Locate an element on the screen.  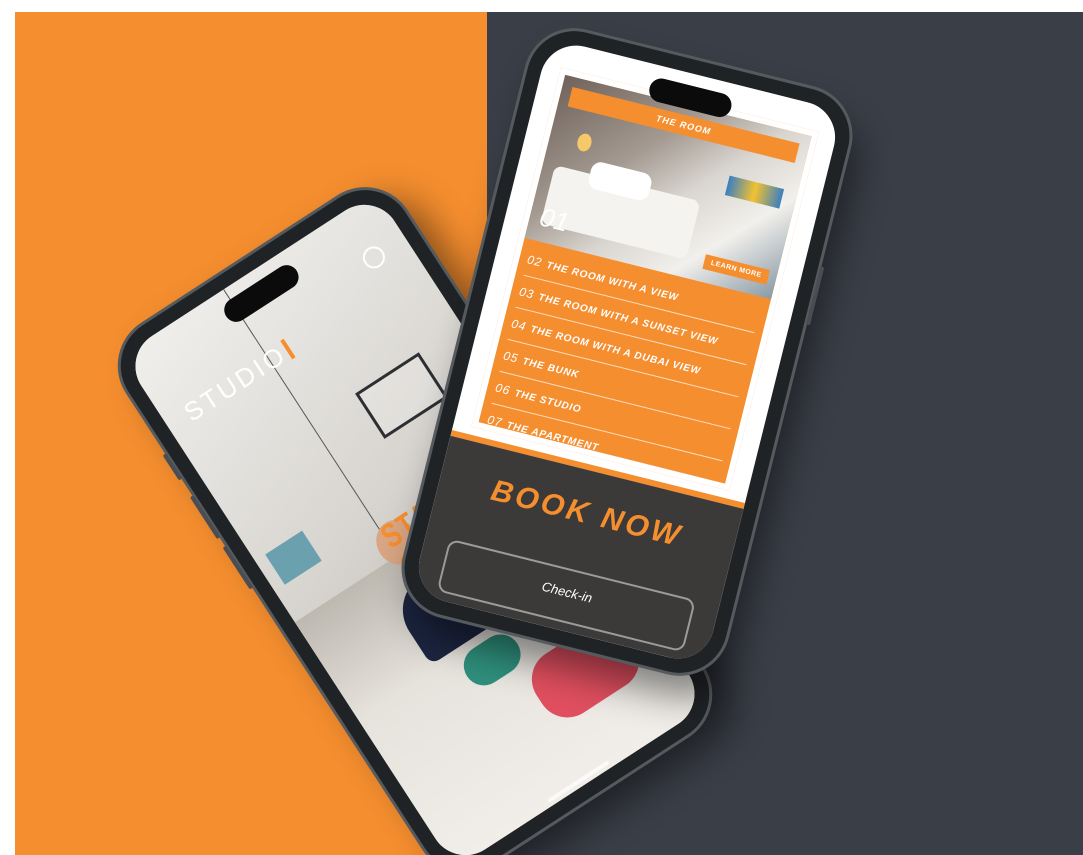
room-item-number: 06 is located at coordinates (502, 389).